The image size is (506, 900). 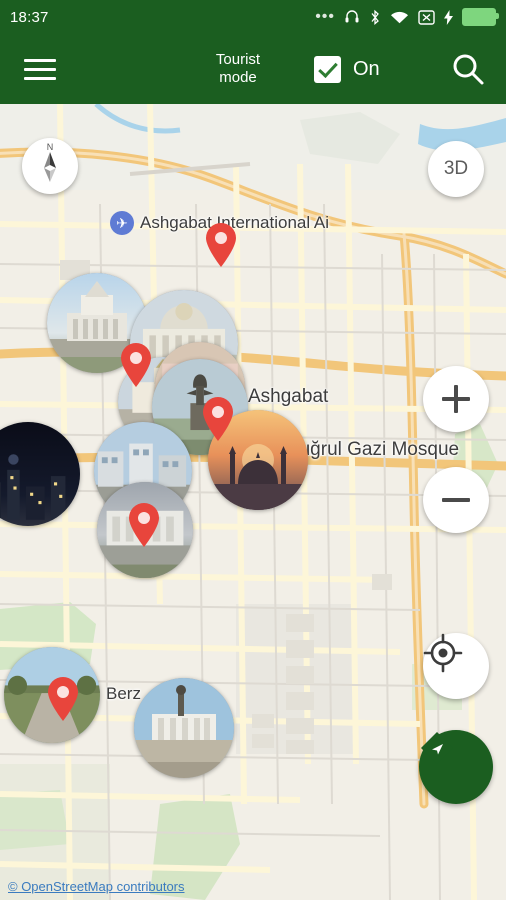 What do you see at coordinates (375, 17) in the screenshot?
I see `bluetooth-icon` at bounding box center [375, 17].